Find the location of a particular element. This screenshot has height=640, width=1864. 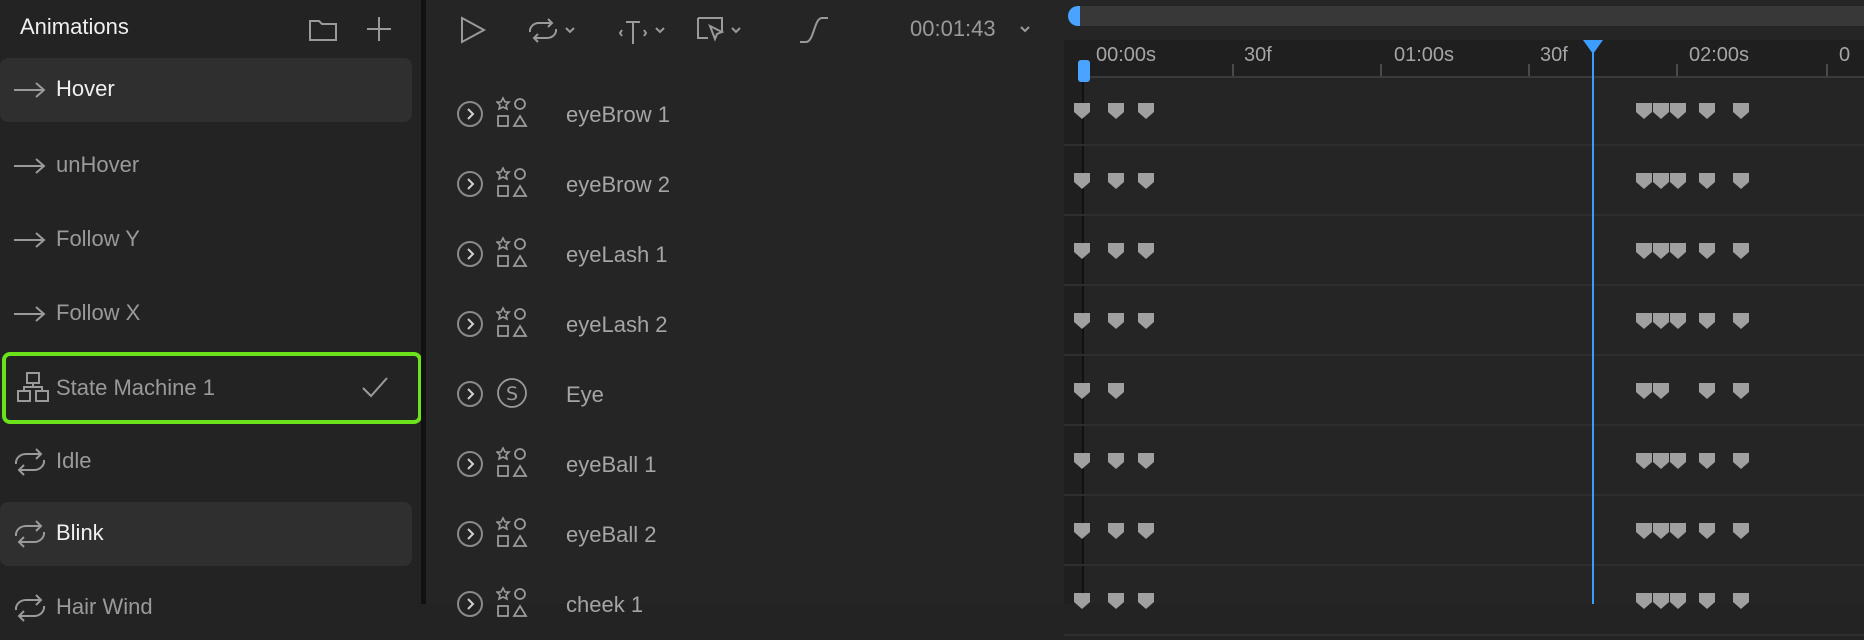

animation-item-hair-wind: Hair Wind is located at coordinates (206, 608).